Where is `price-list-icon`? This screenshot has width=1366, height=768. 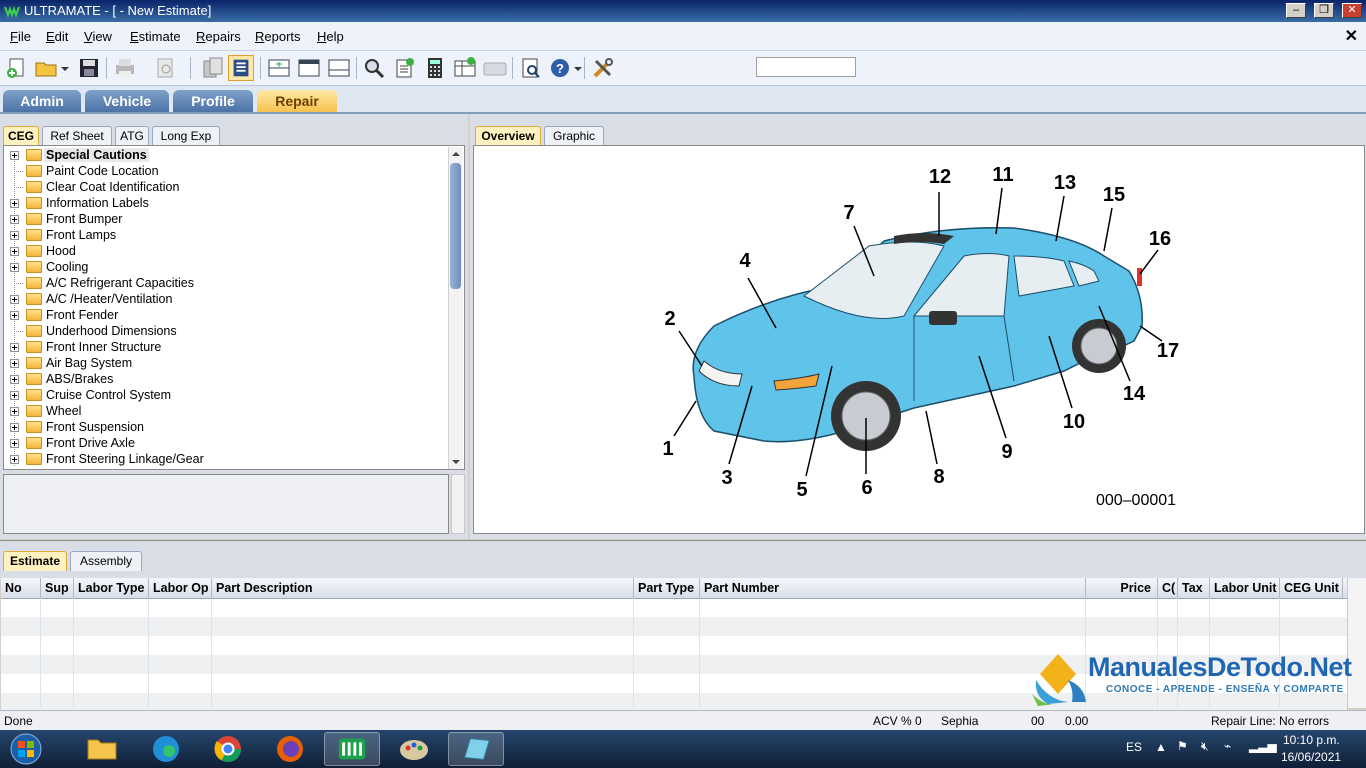
price-list-icon is located at coordinates (405, 68).